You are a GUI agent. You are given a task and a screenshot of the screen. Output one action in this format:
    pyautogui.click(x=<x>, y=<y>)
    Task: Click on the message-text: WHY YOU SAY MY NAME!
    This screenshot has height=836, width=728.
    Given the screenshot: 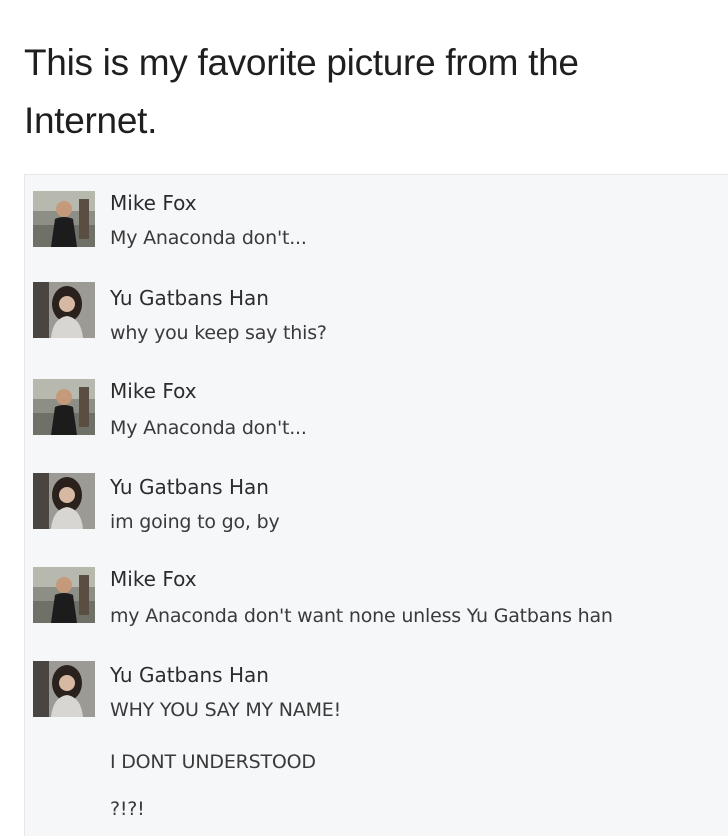 What is the action you would take?
    pyautogui.click(x=226, y=710)
    